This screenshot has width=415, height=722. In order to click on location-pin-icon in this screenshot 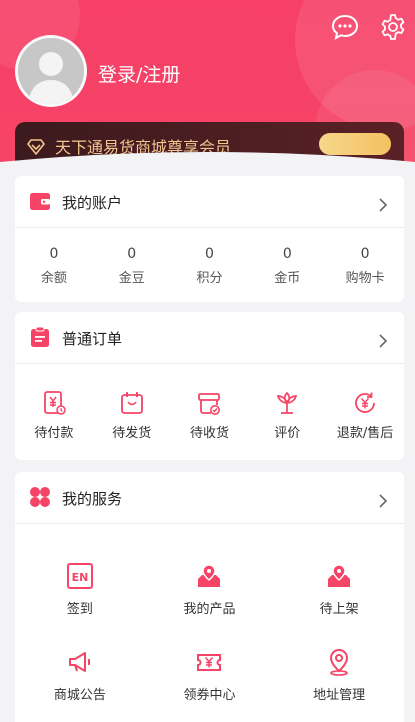, I will do `click(339, 662)`.